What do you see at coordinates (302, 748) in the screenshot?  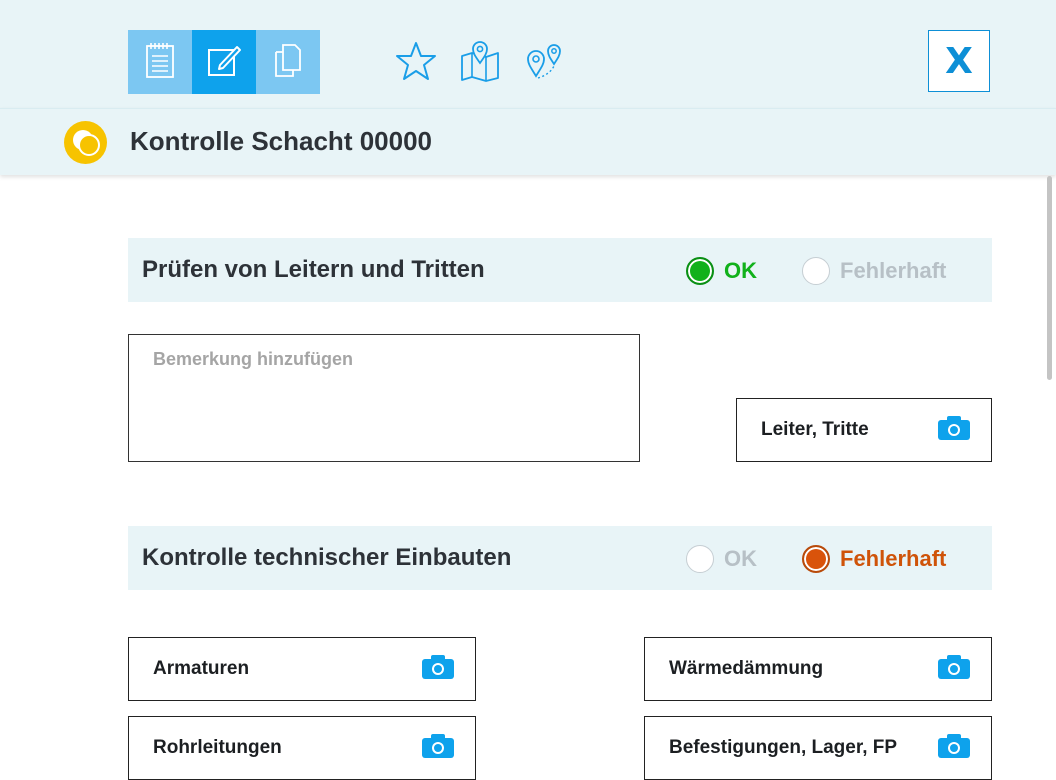 I see `photo-button-pipes: Rohrleitungen` at bounding box center [302, 748].